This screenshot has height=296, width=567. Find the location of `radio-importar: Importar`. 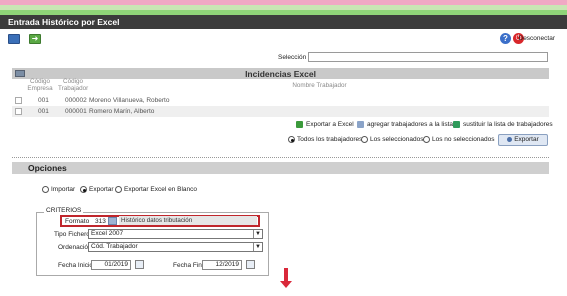

radio-importar: Importar is located at coordinates (58, 189).